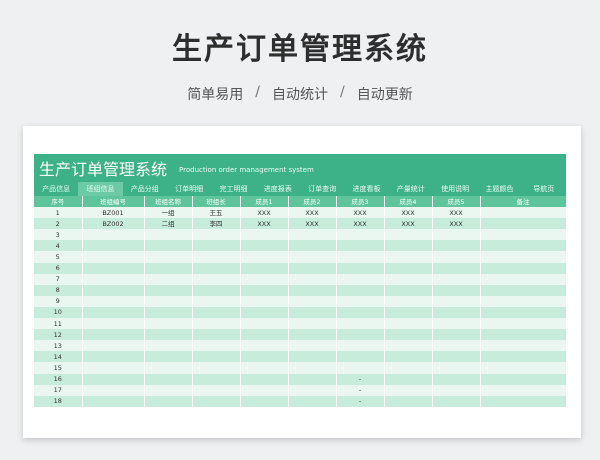 This screenshot has height=460, width=600. Describe the element at coordinates (233, 189) in the screenshot. I see `tab-4: 完工明细` at that location.